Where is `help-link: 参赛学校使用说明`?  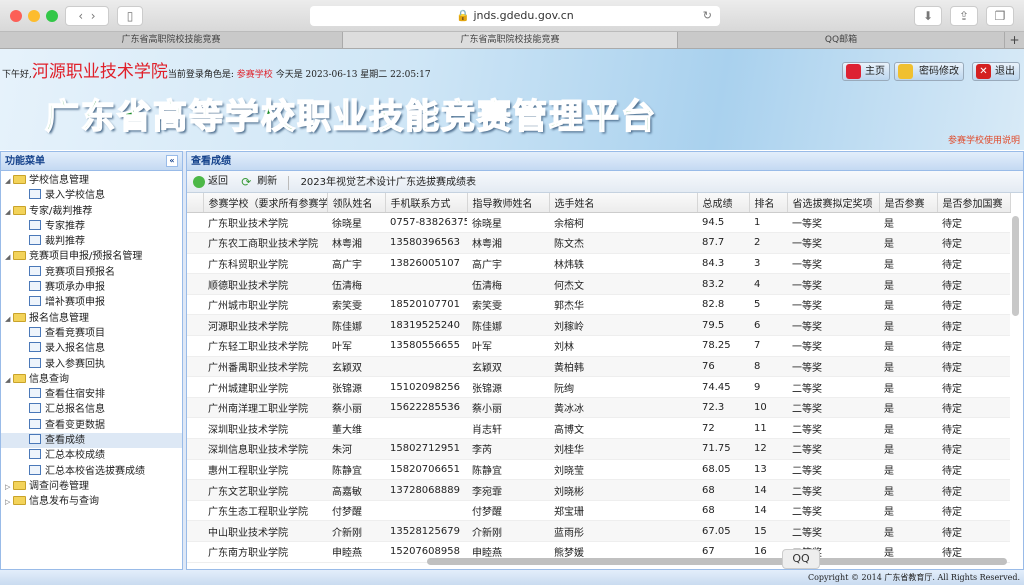
help-link: 参赛学校使用说明 is located at coordinates (984, 139).